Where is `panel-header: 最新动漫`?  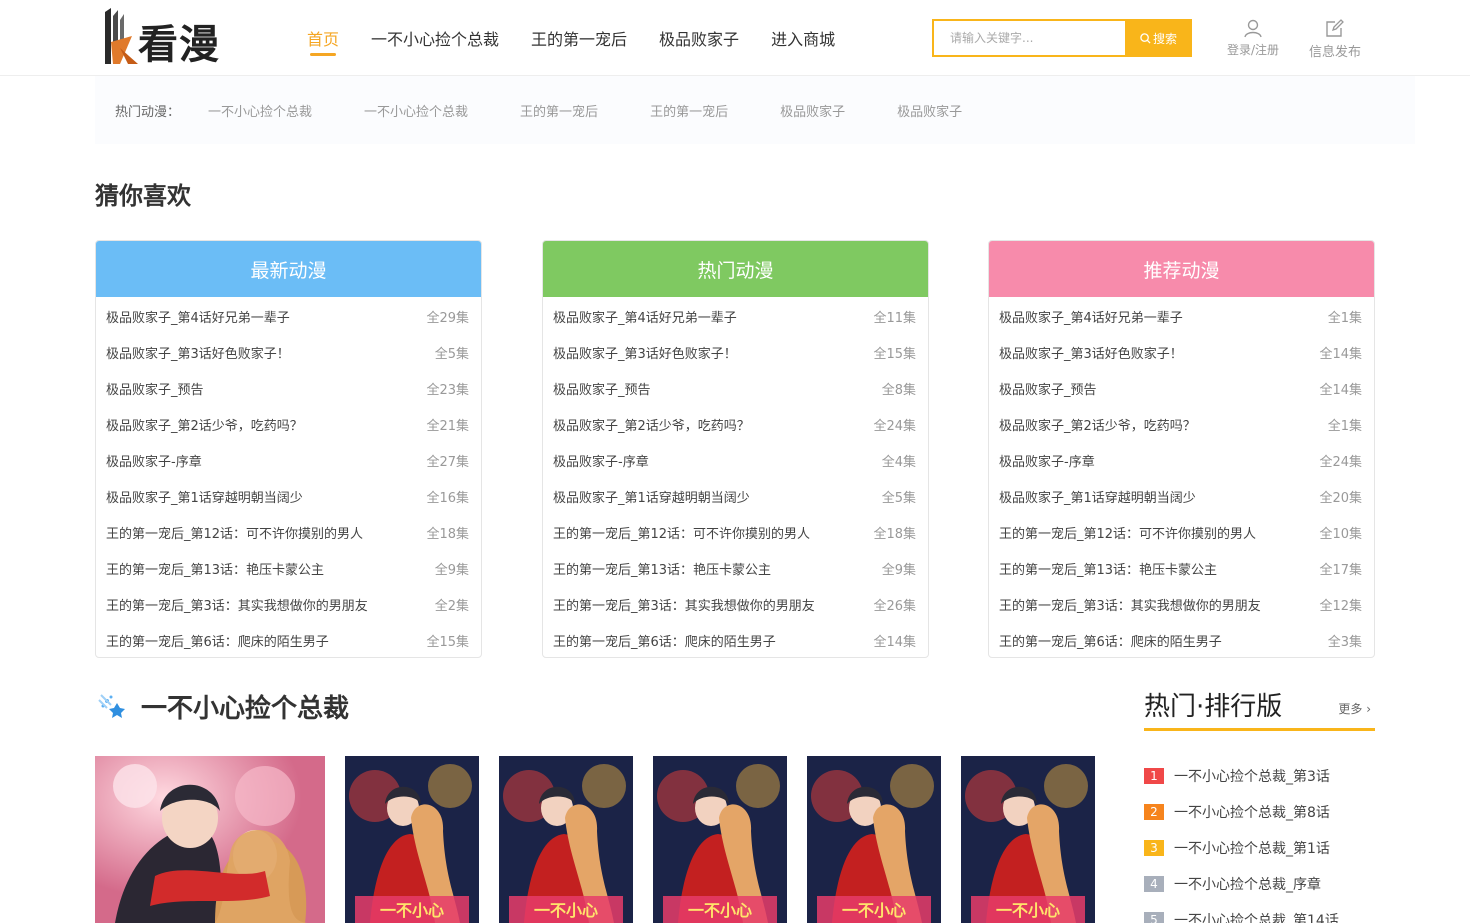
panel-header: 最新动漫 is located at coordinates (288, 269).